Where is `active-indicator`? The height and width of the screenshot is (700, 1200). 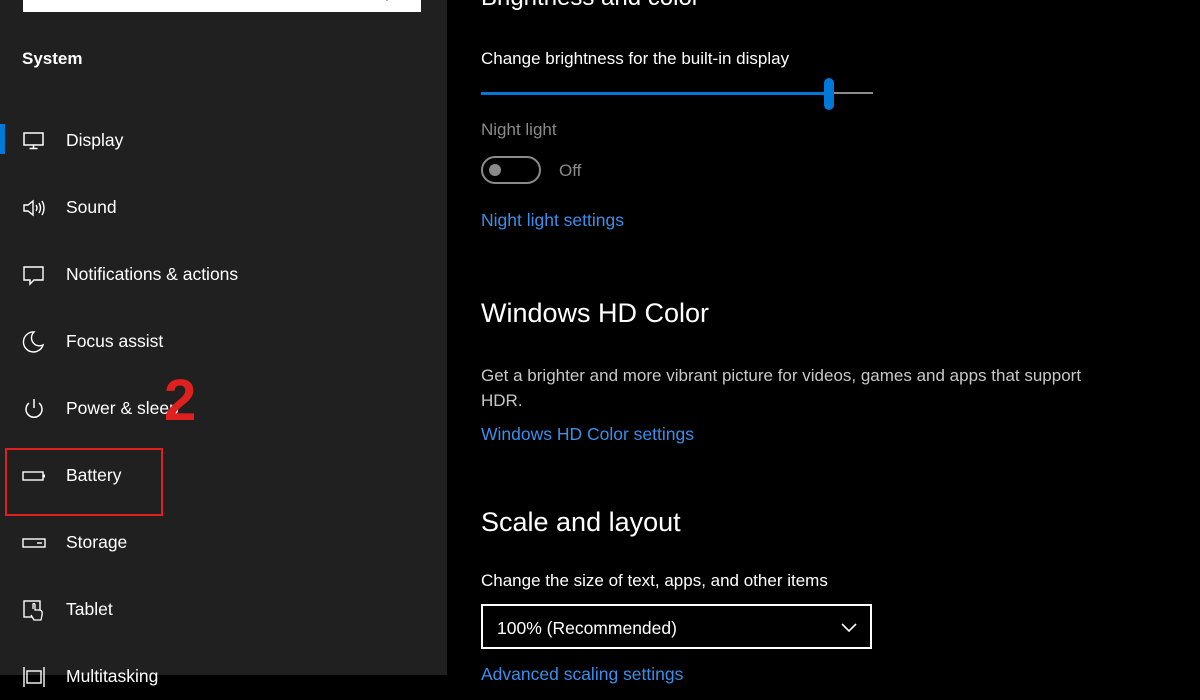 active-indicator is located at coordinates (2, 139).